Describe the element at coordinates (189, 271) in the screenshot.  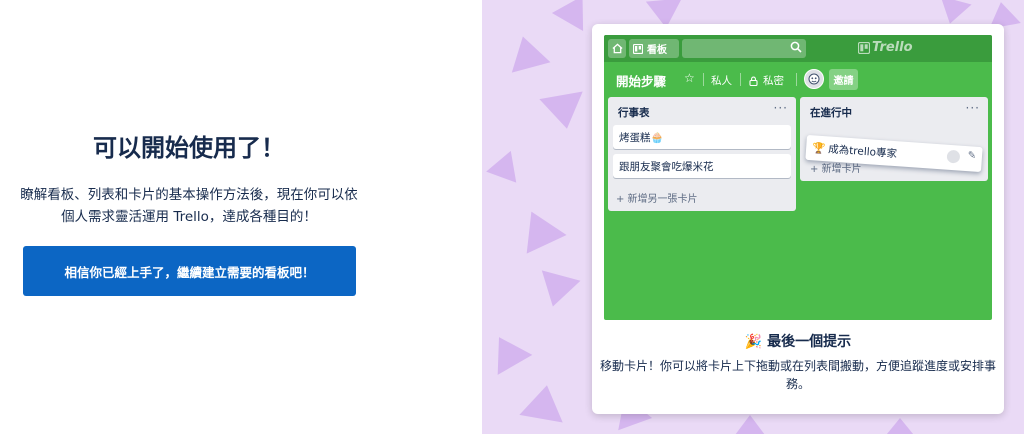
I see `create-board-button: 相信你已經上手了，繼續建立需要的看板吧！` at that location.